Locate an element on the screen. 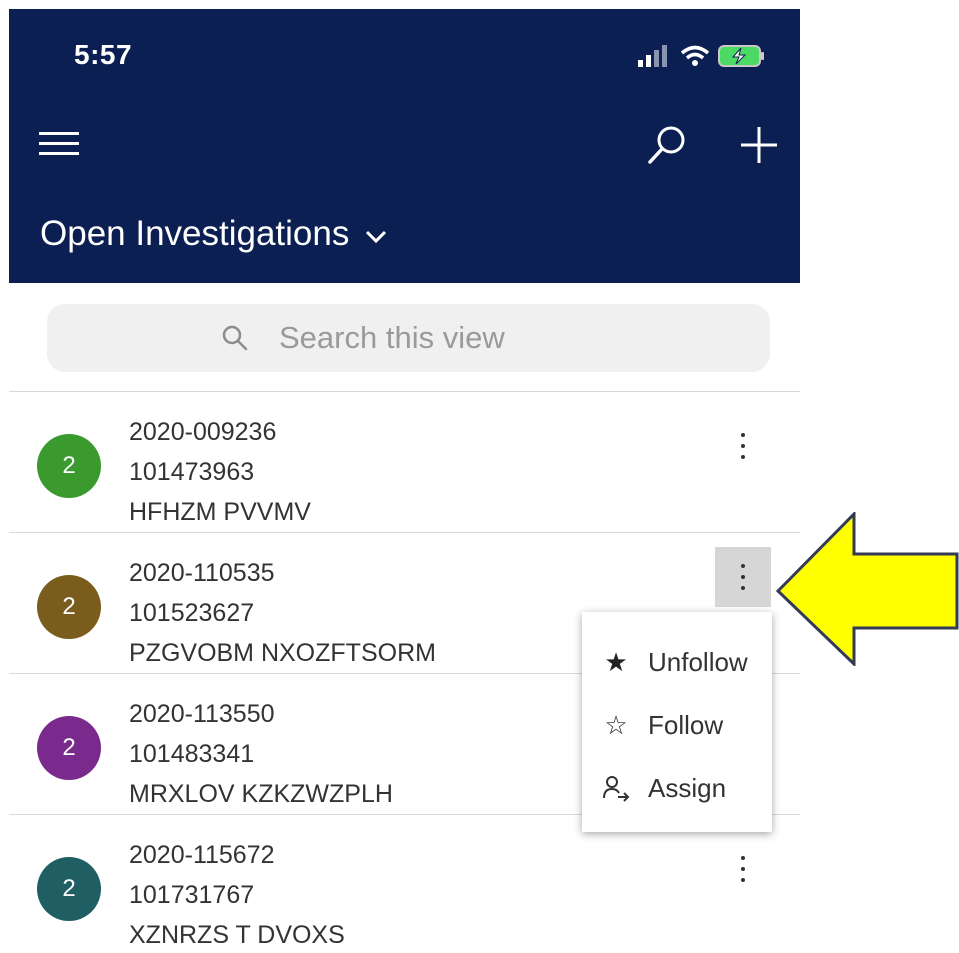  search-input is located at coordinates (499, 338).